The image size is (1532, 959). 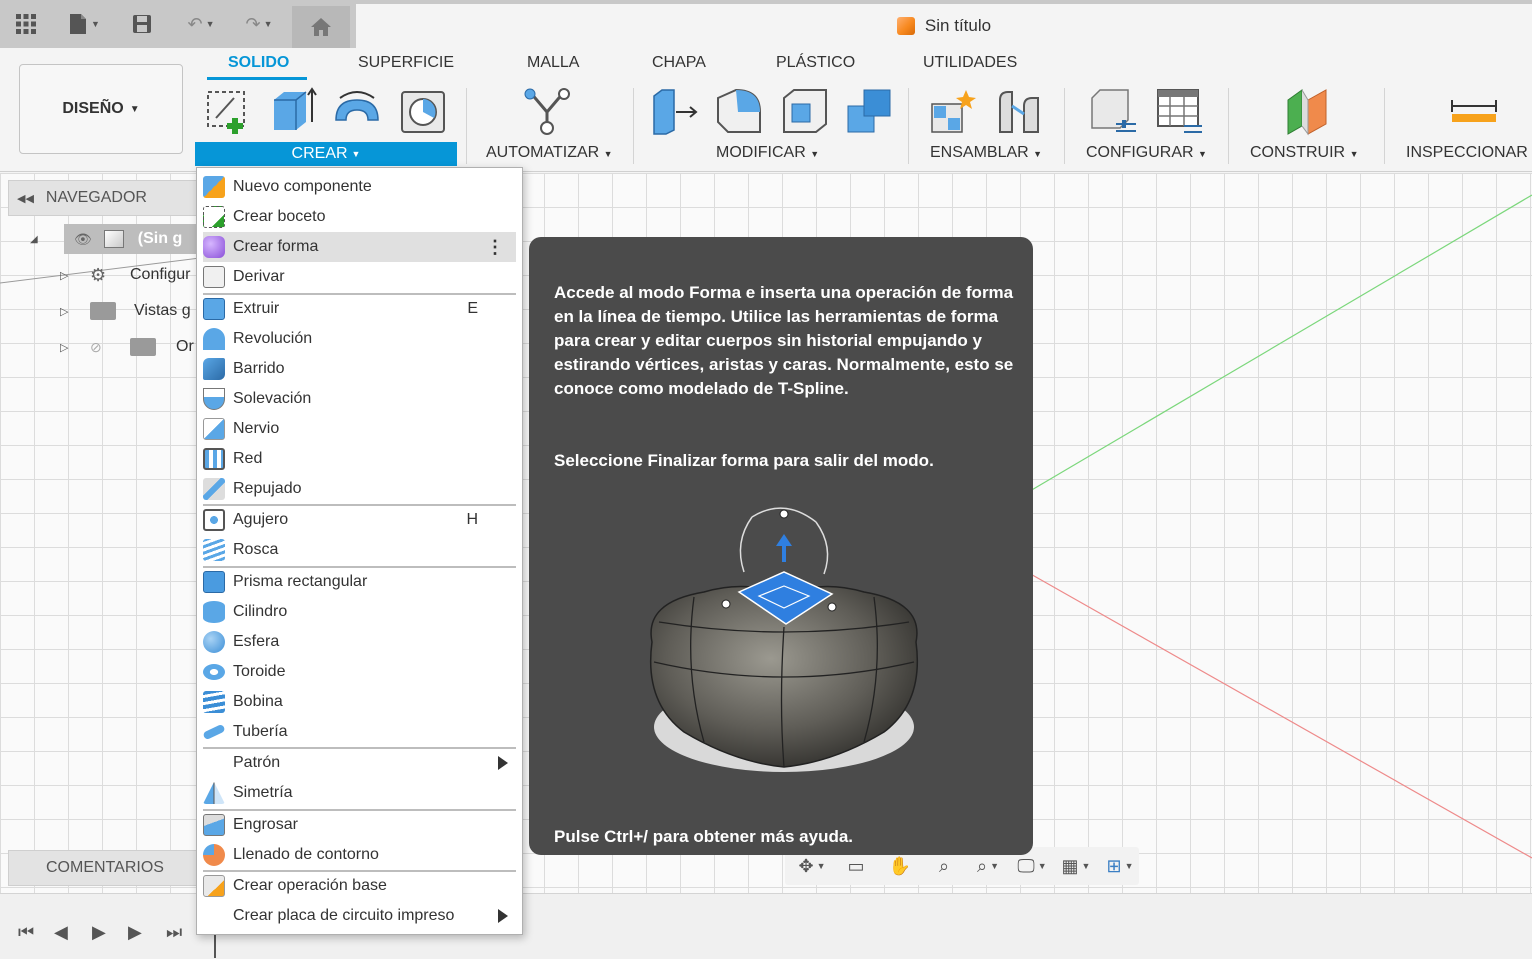 What do you see at coordinates (99, 932) in the screenshot?
I see `play-icon: ▶` at bounding box center [99, 932].